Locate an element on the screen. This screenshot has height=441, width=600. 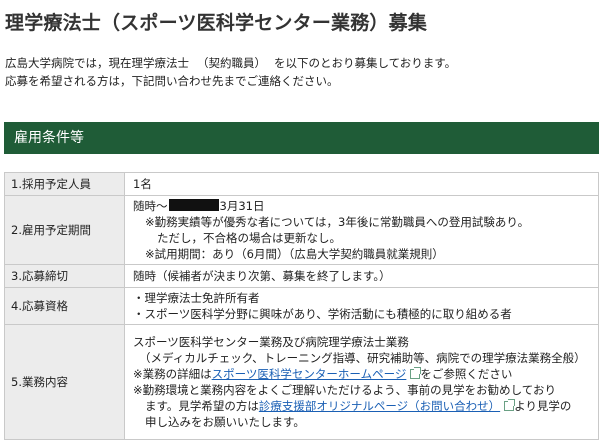
row-label: 2.雇用予定期間 is located at coordinates (64, 230).